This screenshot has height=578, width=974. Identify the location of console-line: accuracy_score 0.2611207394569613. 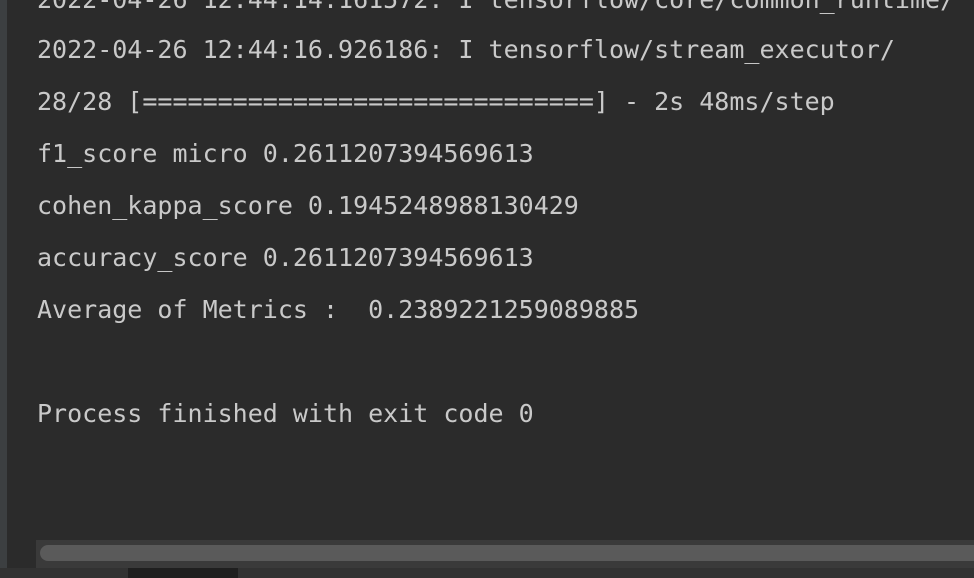
(285, 257).